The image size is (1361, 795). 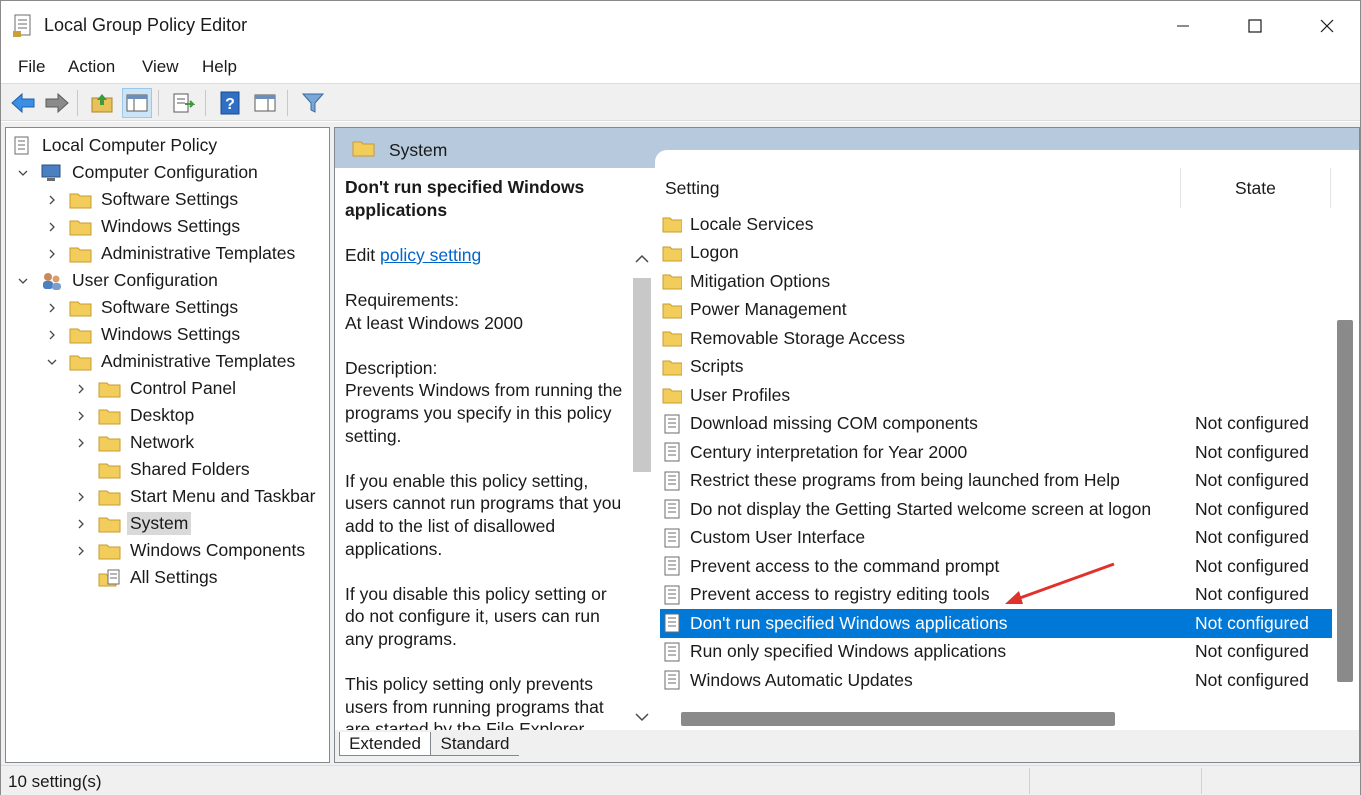 I want to click on tree-item-desktop: Desktop, so click(x=135, y=415).